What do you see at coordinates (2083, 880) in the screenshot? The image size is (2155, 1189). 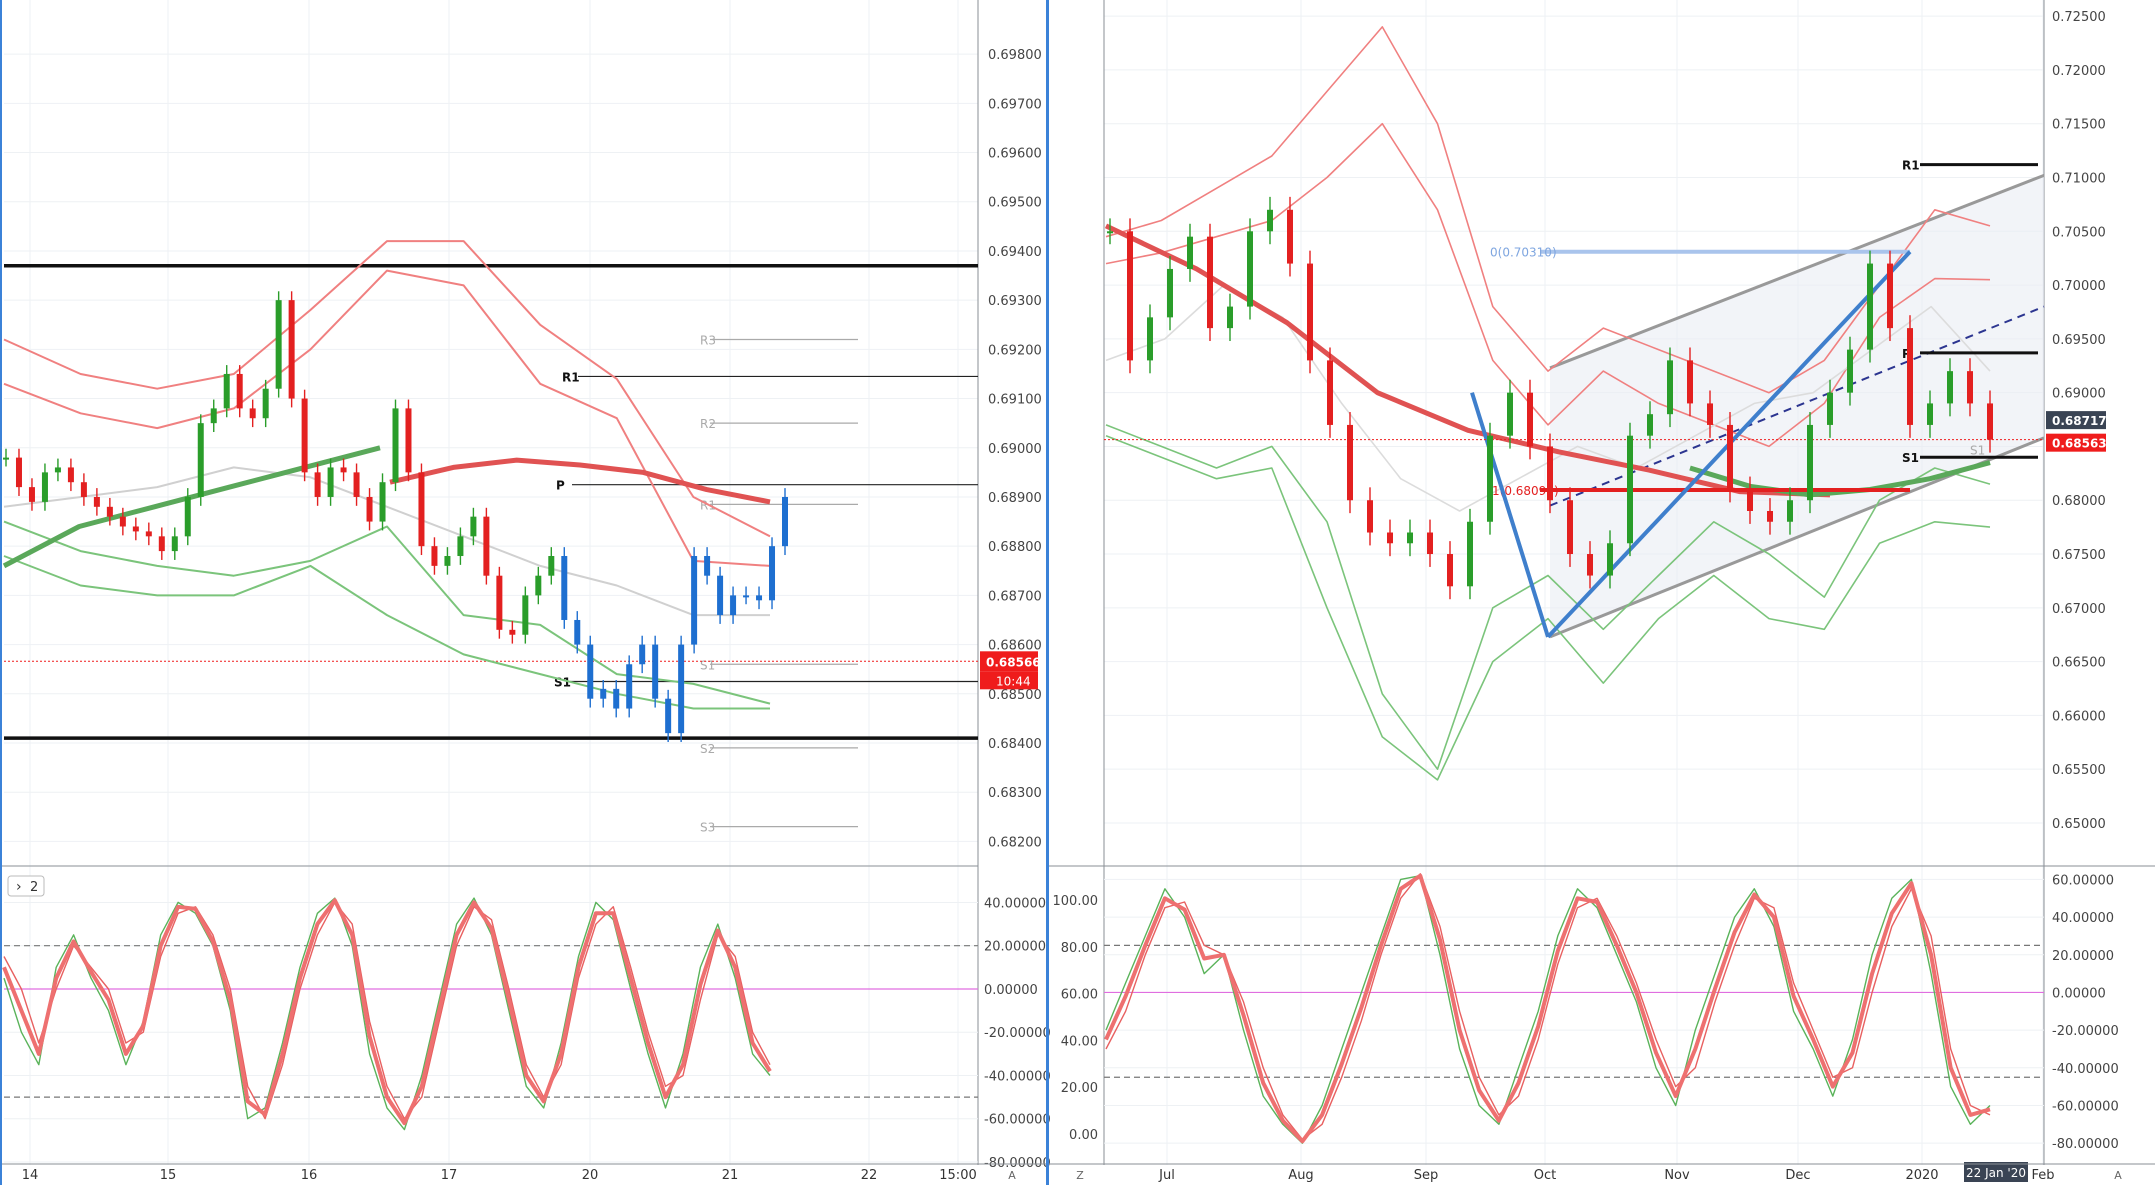 I see `oscillator-tick-label: 60.00000` at bounding box center [2083, 880].